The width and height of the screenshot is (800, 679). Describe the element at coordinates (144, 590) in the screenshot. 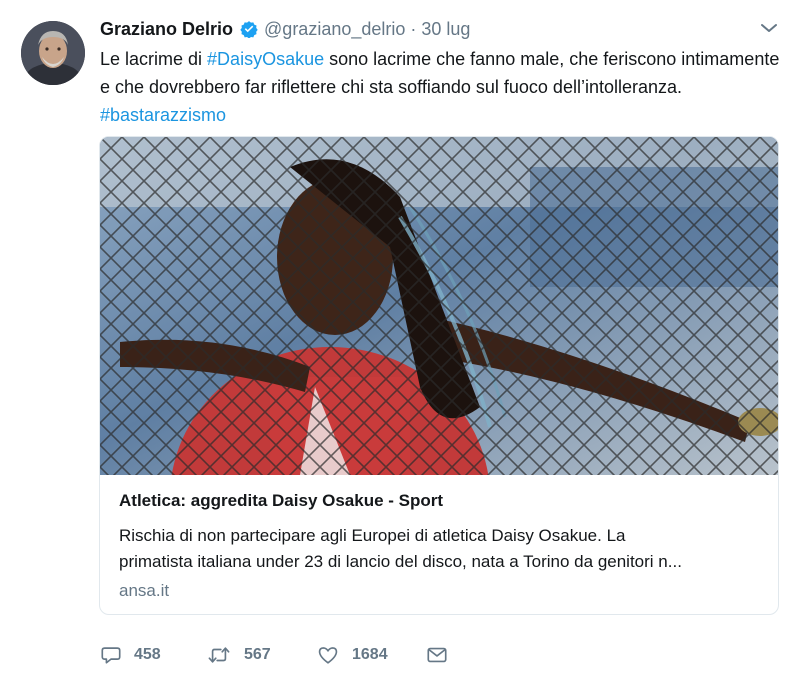

I see `card-domain: ansa.it` at that location.